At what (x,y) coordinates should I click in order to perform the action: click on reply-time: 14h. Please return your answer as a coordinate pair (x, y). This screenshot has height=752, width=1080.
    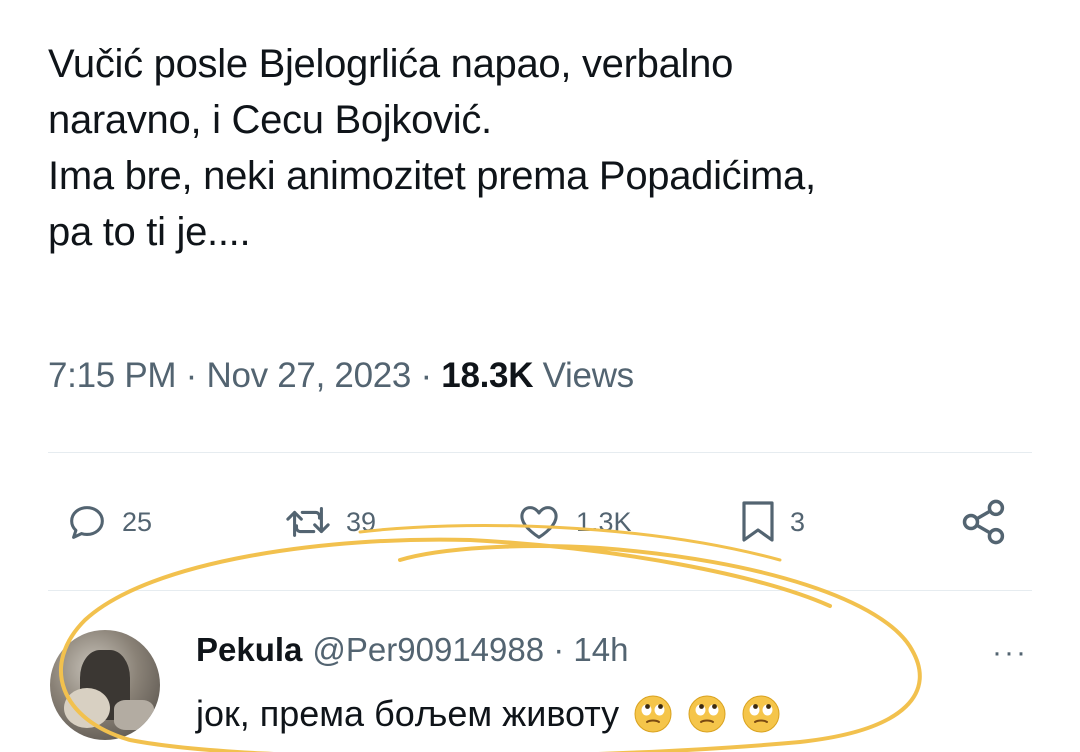
    Looking at the image, I should click on (600, 649).